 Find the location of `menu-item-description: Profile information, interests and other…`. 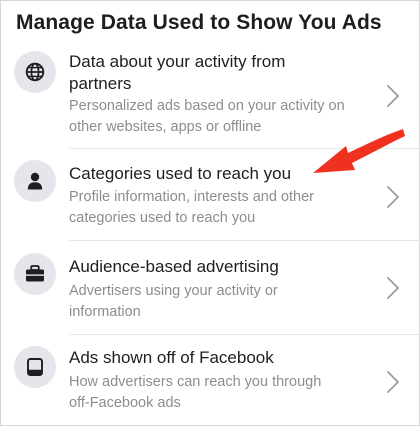

menu-item-description: Profile information, interests and other… is located at coordinates (192, 207).